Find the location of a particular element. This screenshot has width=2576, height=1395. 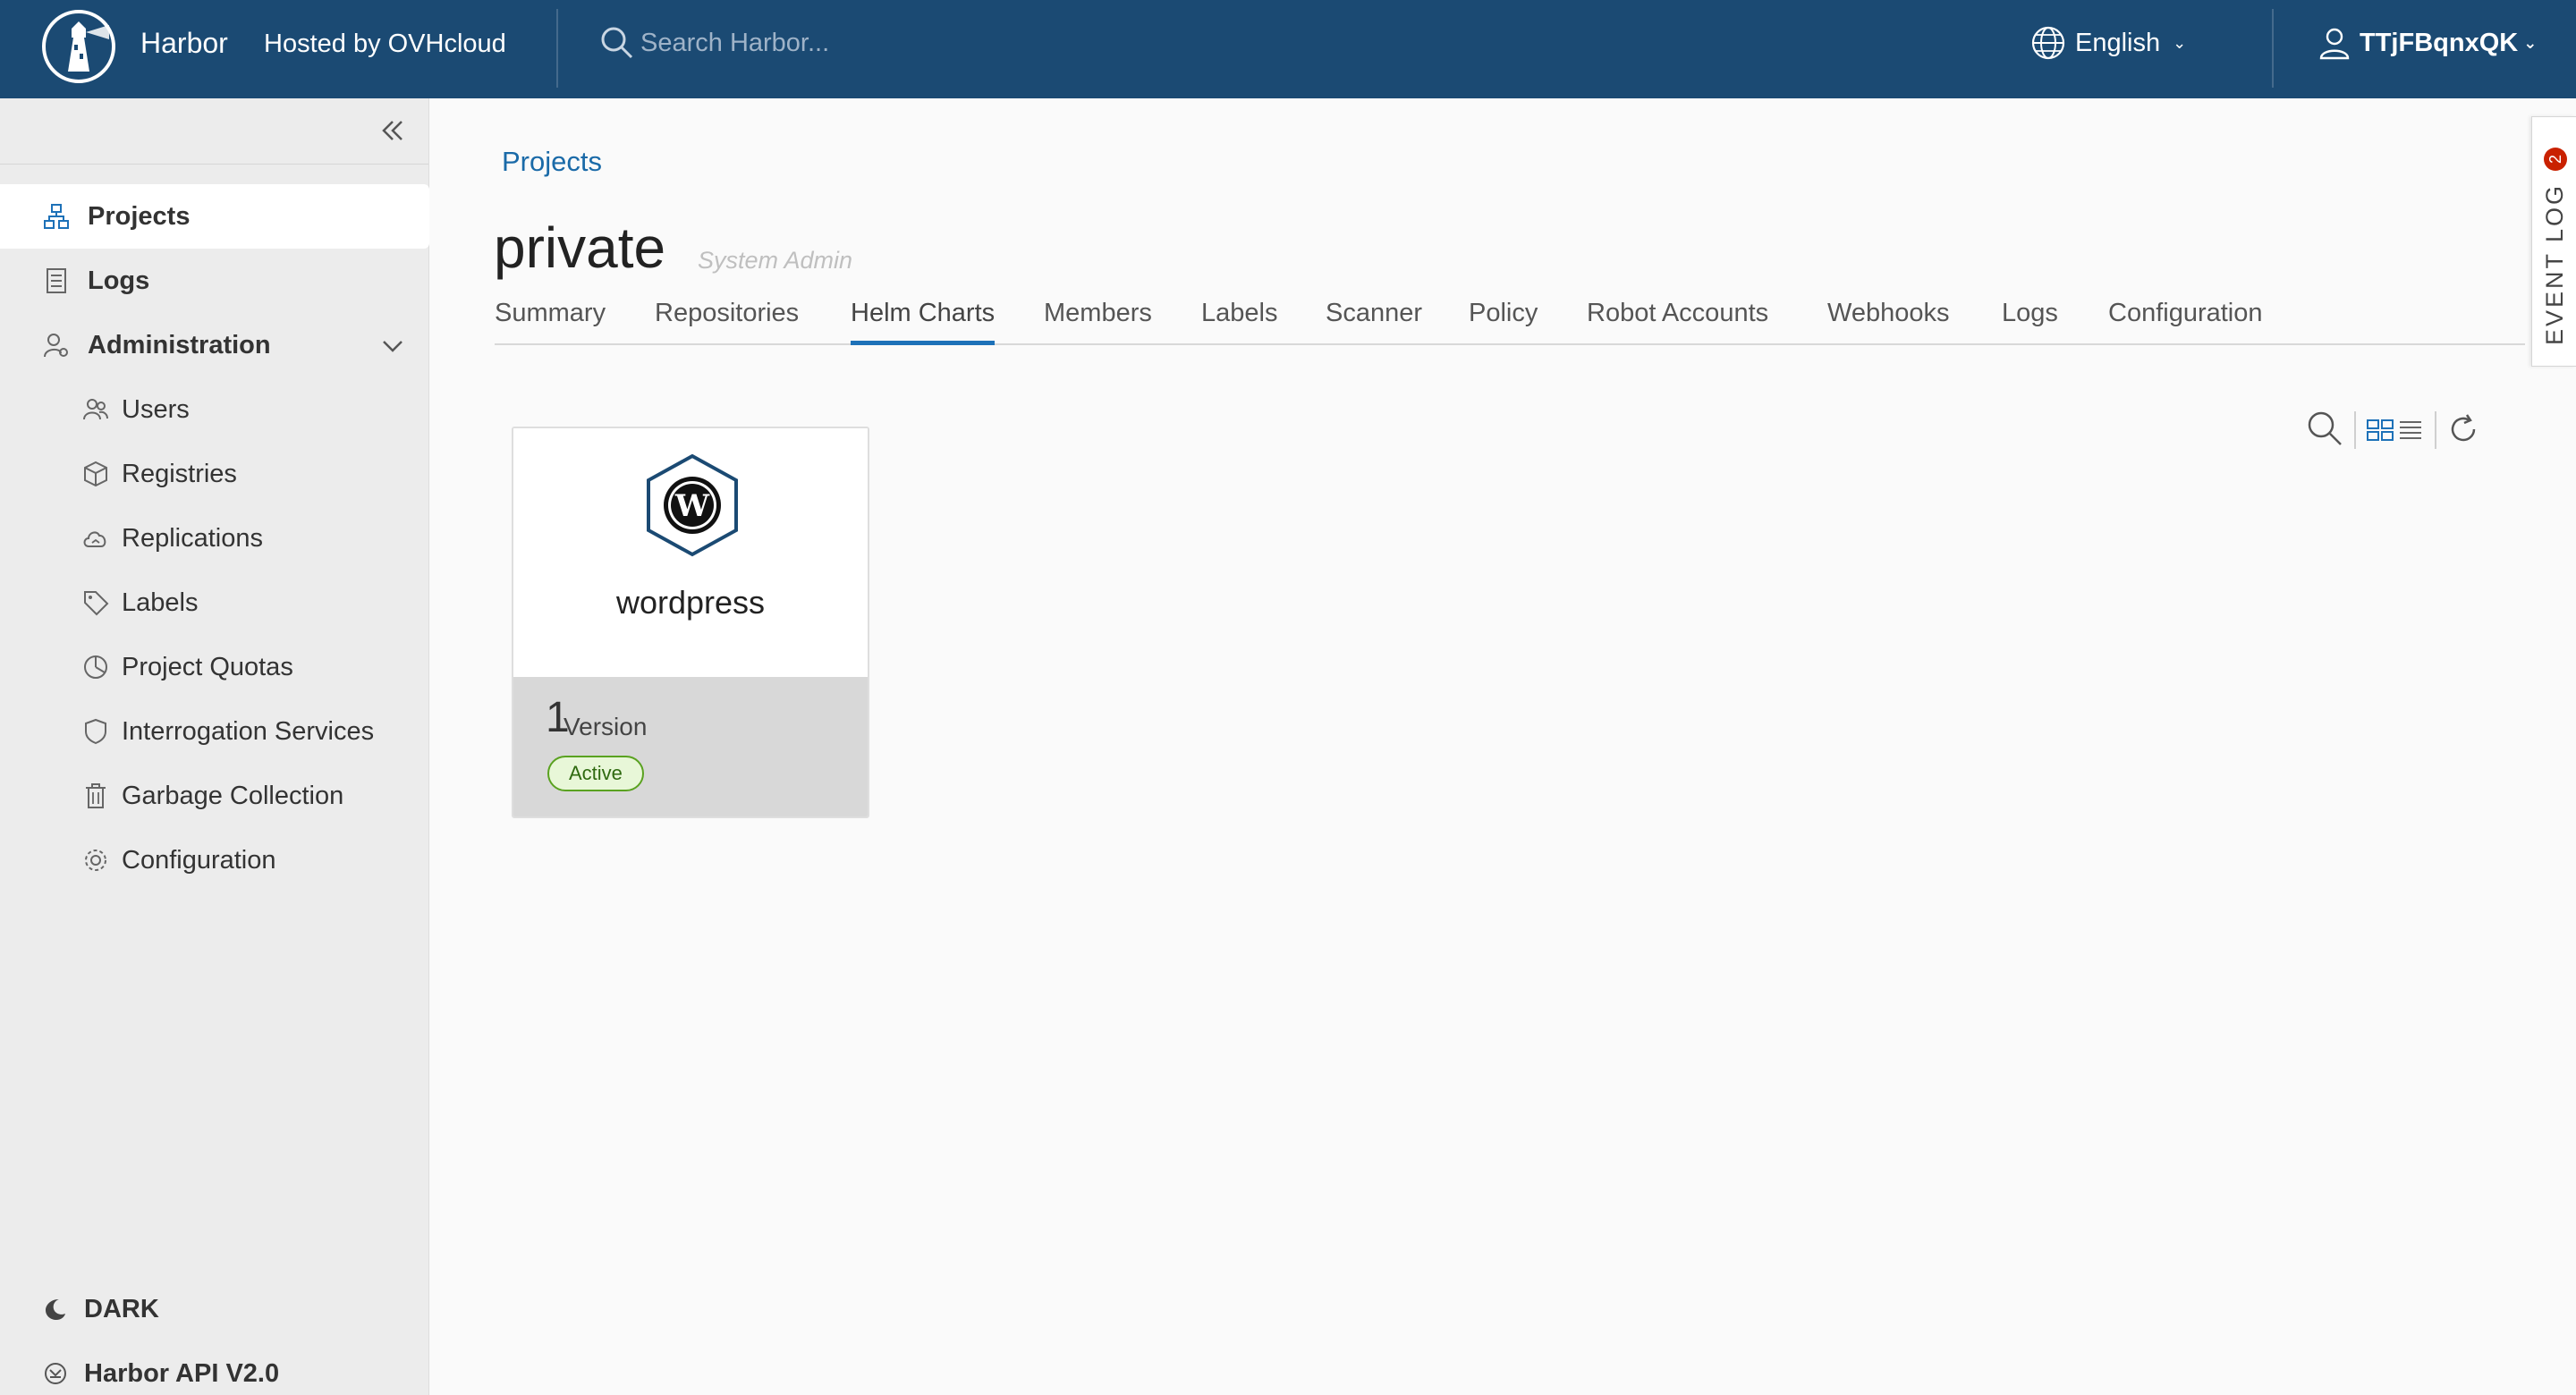

sidebar-item-label: Configuration is located at coordinates (199, 860).